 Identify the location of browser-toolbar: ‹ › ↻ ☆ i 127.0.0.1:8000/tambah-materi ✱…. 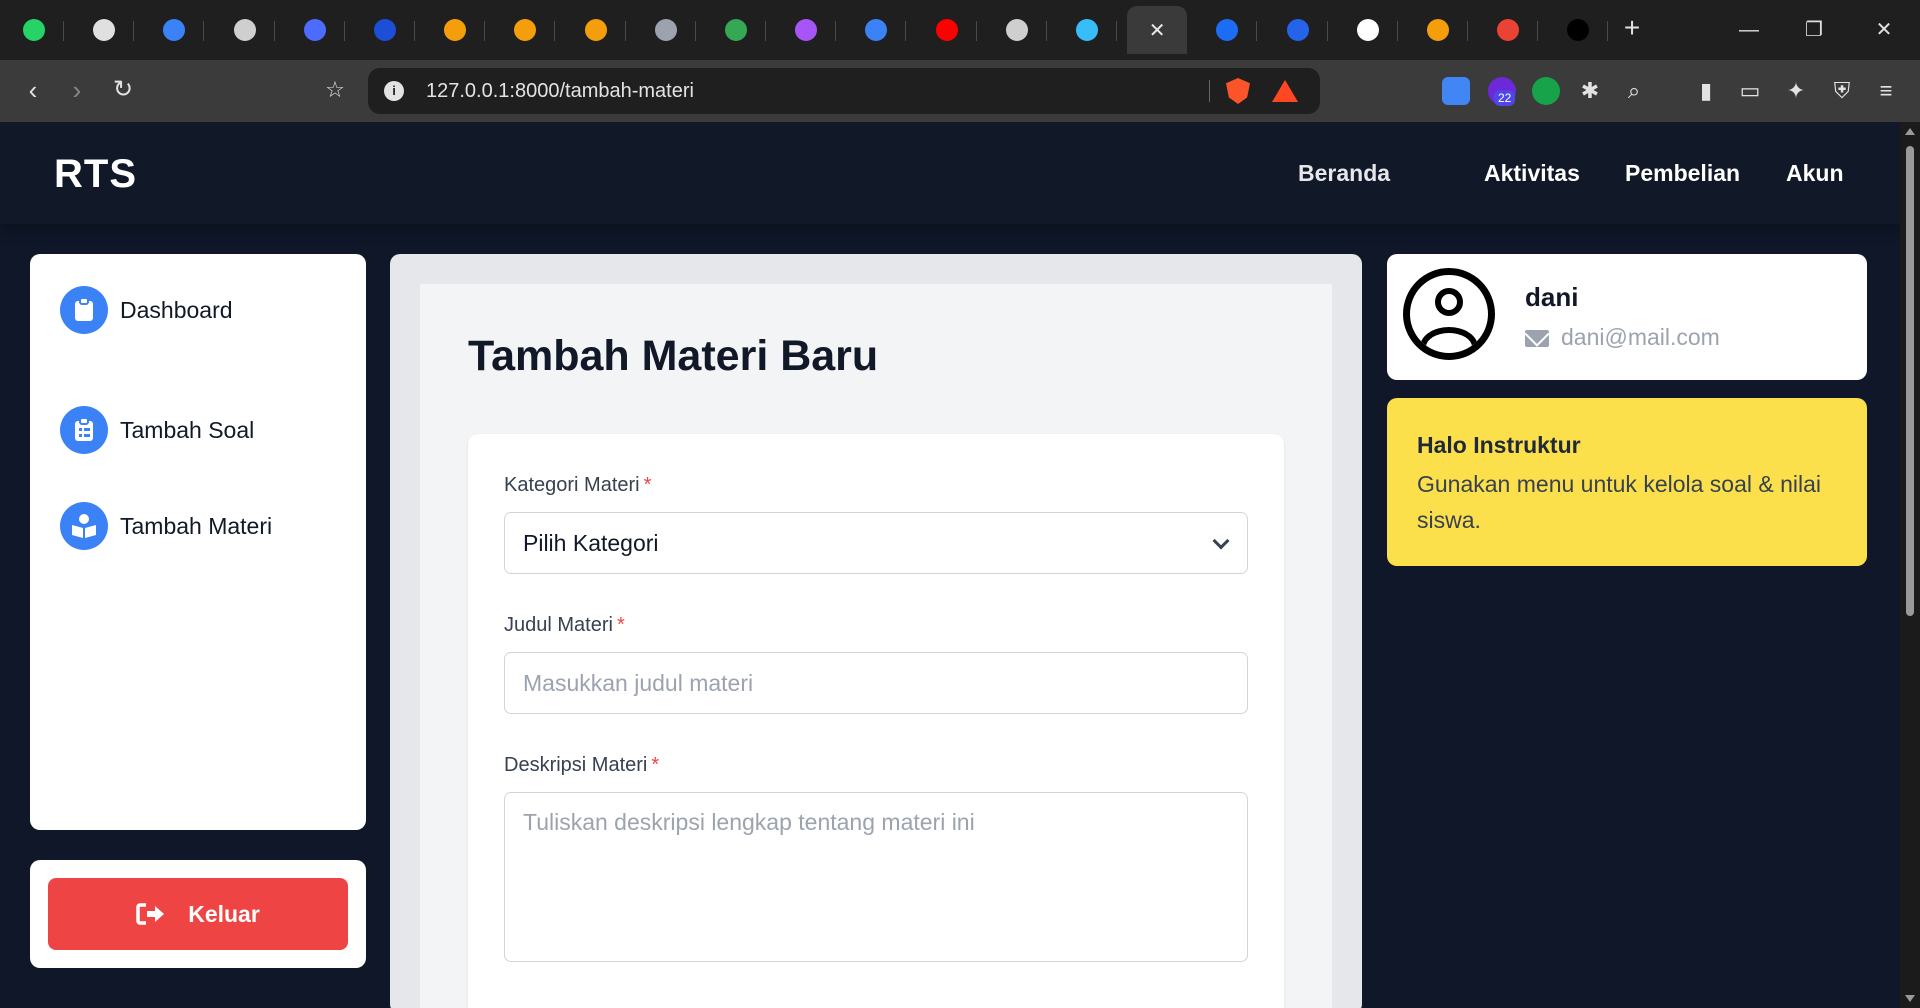
(960, 91).